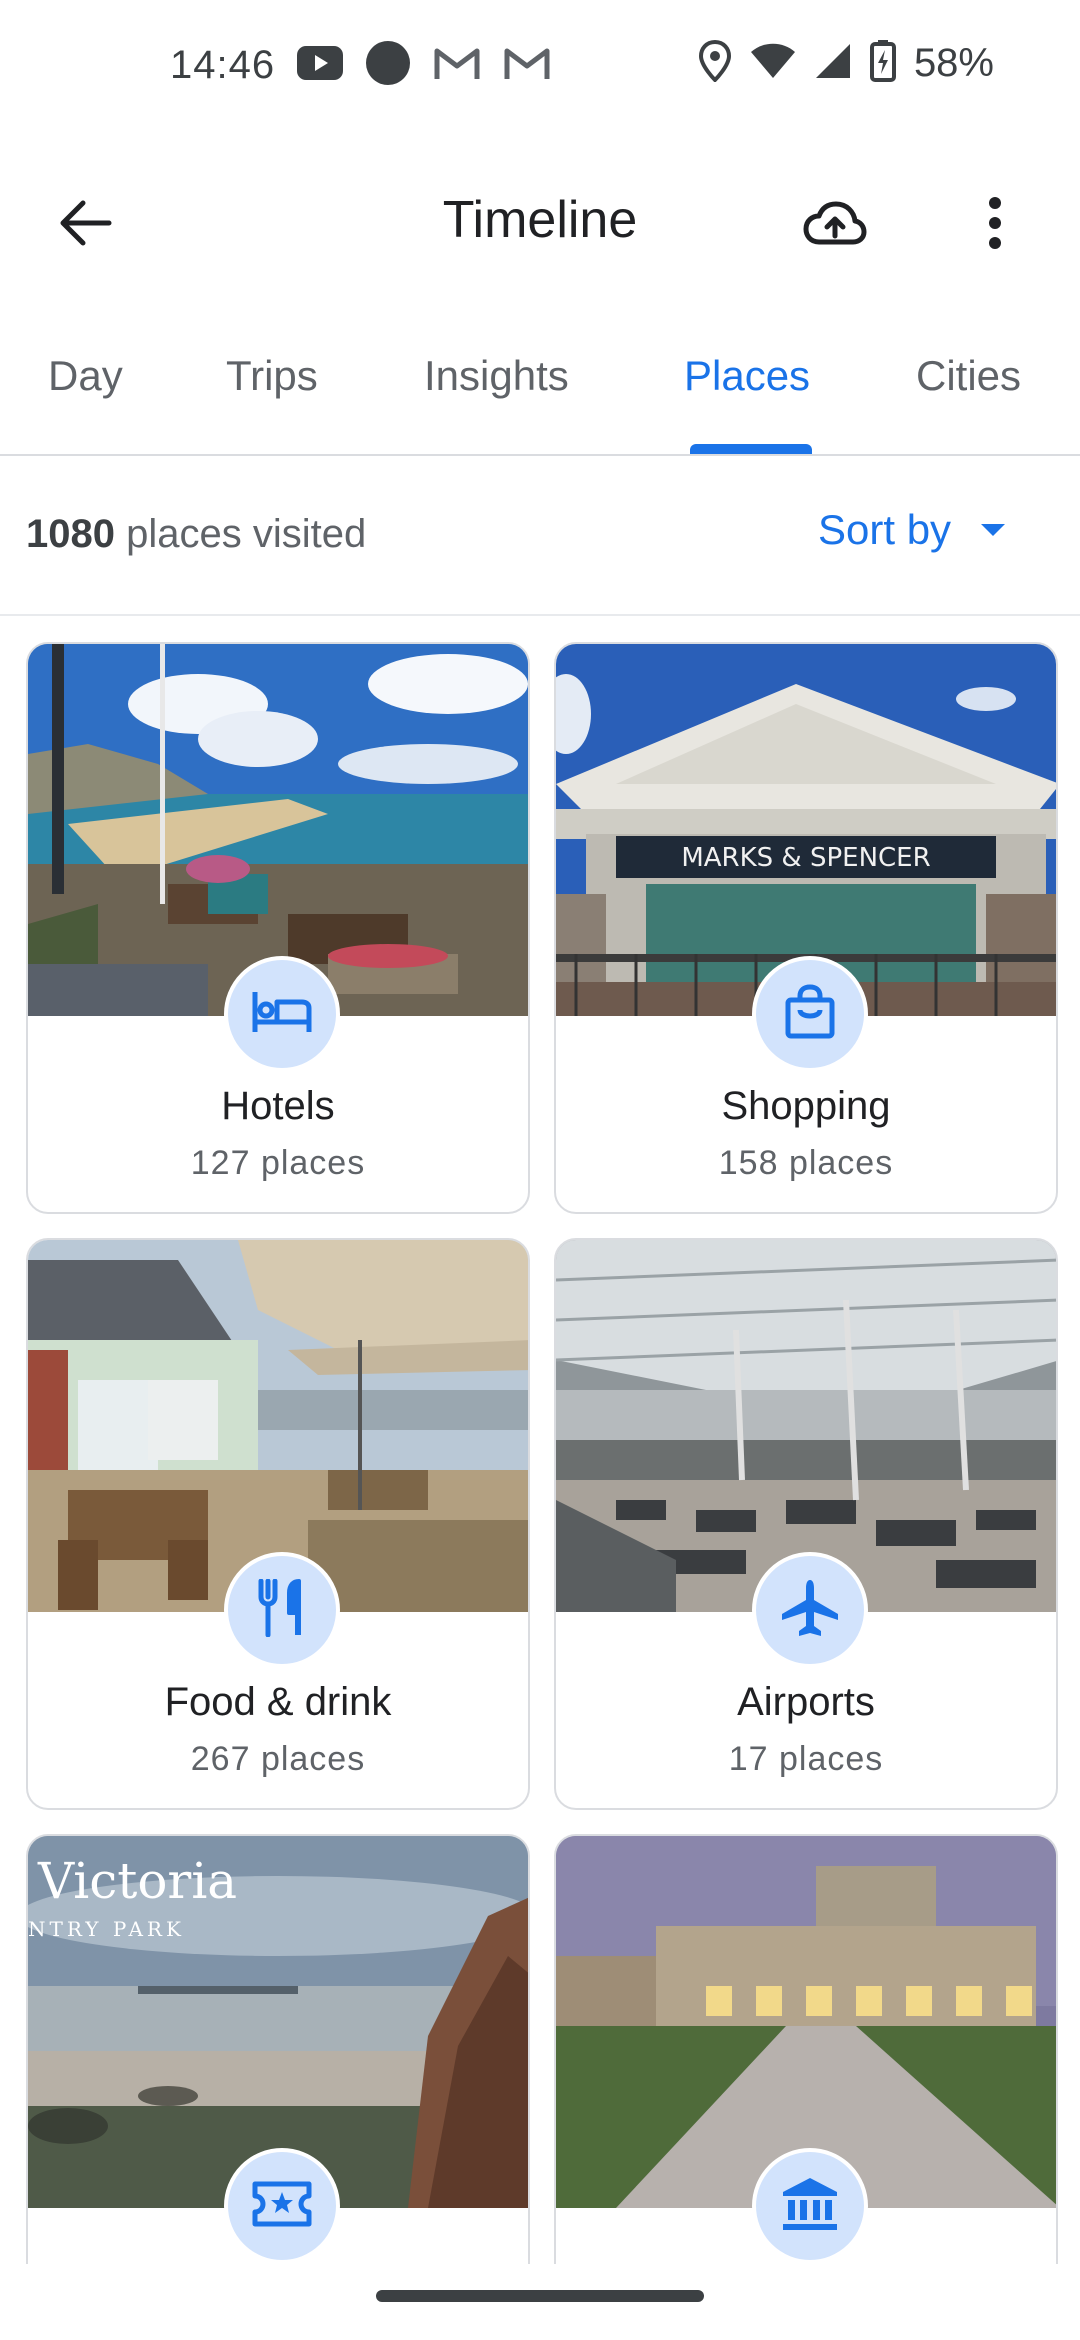 Image resolution: width=1080 pixels, height=2340 pixels. I want to click on youtube-icon, so click(320, 65).